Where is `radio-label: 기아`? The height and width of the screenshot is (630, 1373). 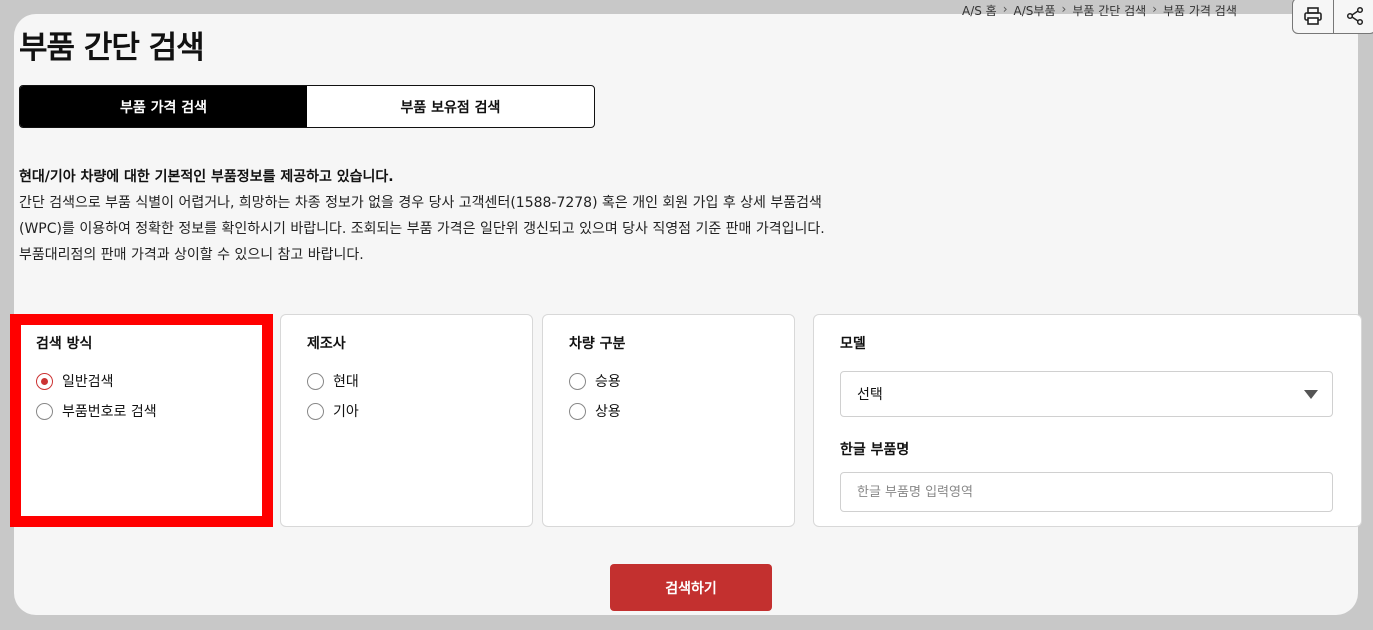 radio-label: 기아 is located at coordinates (346, 412).